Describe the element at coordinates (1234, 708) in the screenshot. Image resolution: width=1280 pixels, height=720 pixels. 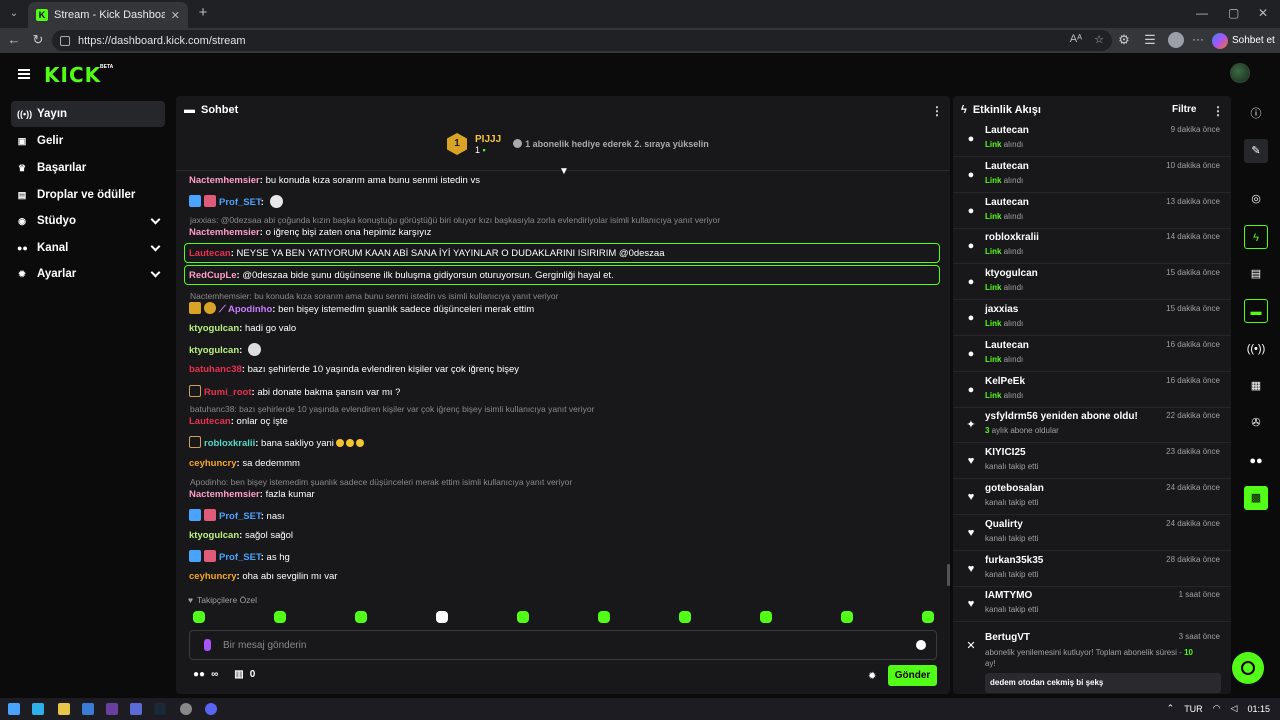
I see `volume-icon: ◁` at that location.